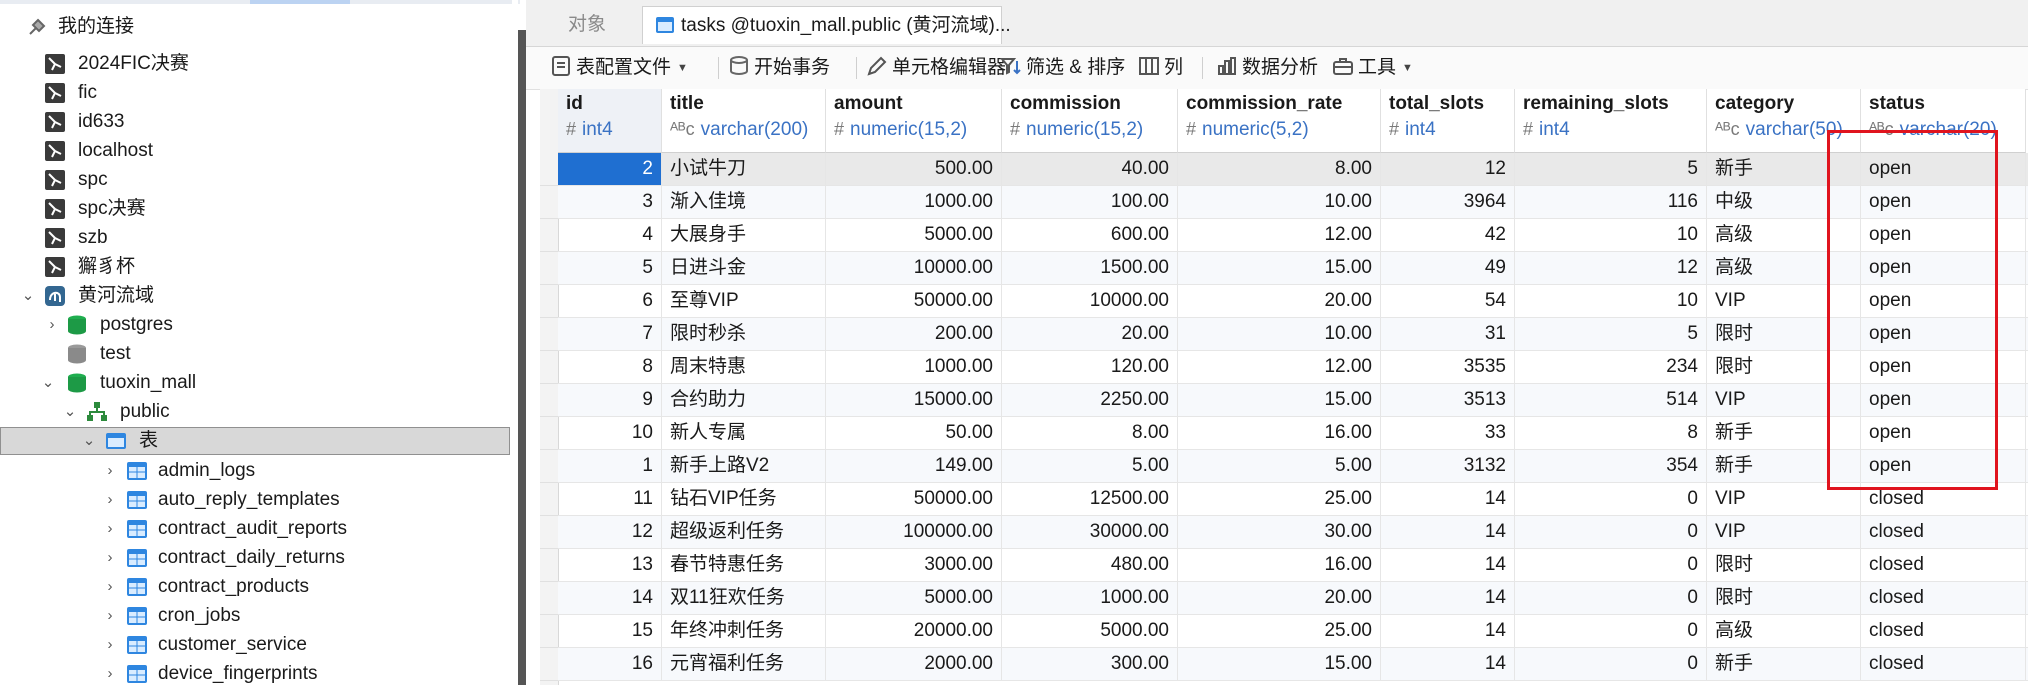  Describe the element at coordinates (744, 235) in the screenshot. I see `cell-title: 大展身手` at that location.